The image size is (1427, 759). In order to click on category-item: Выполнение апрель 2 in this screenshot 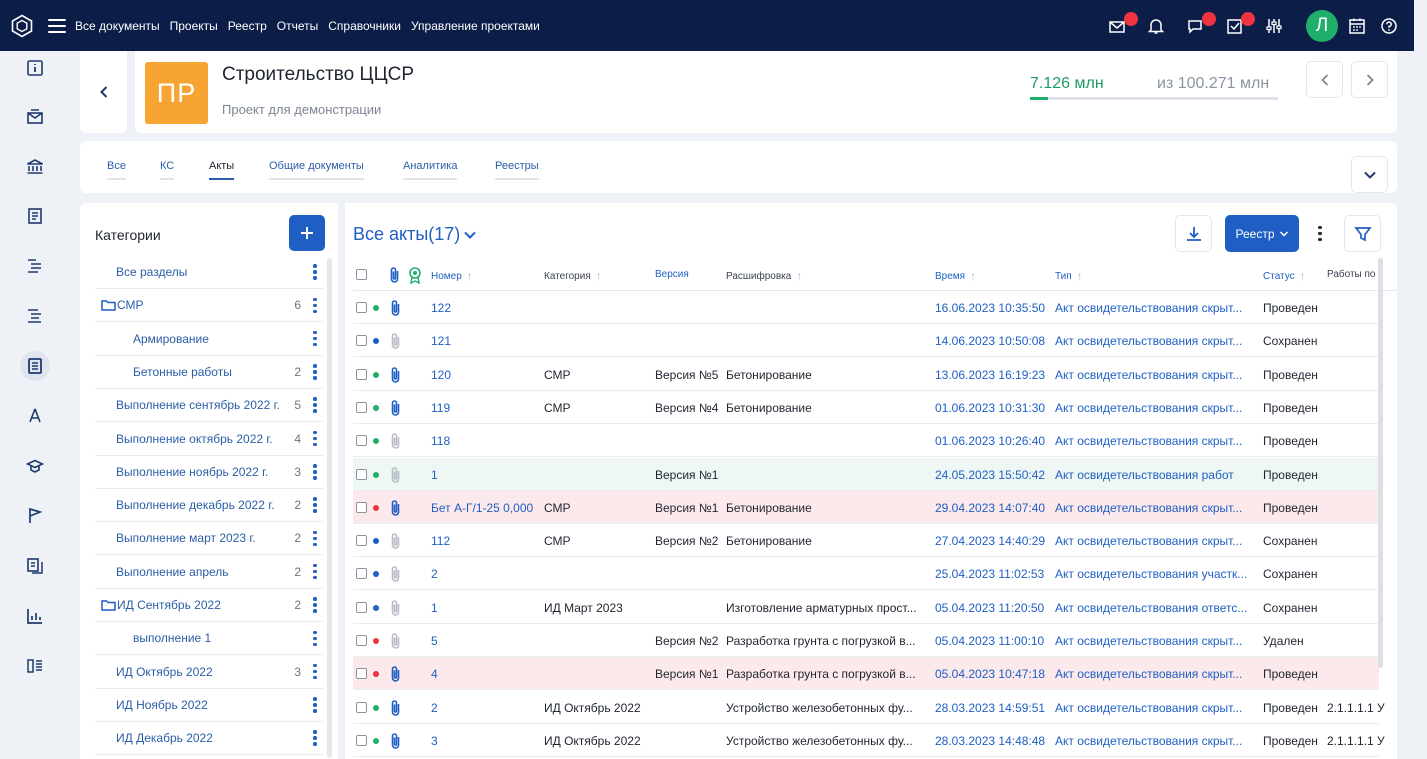, I will do `click(209, 572)`.